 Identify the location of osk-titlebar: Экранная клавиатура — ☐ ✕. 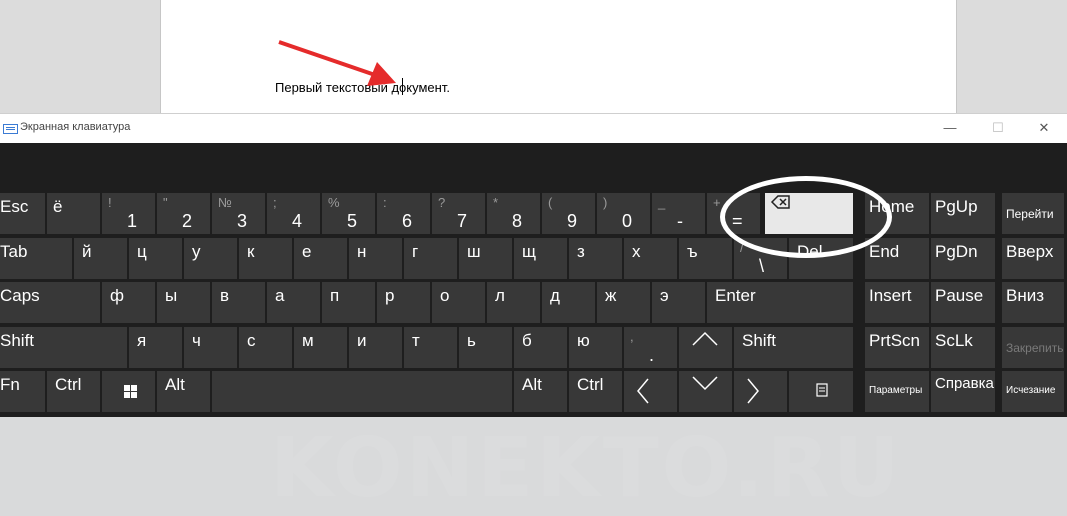
(533, 128).